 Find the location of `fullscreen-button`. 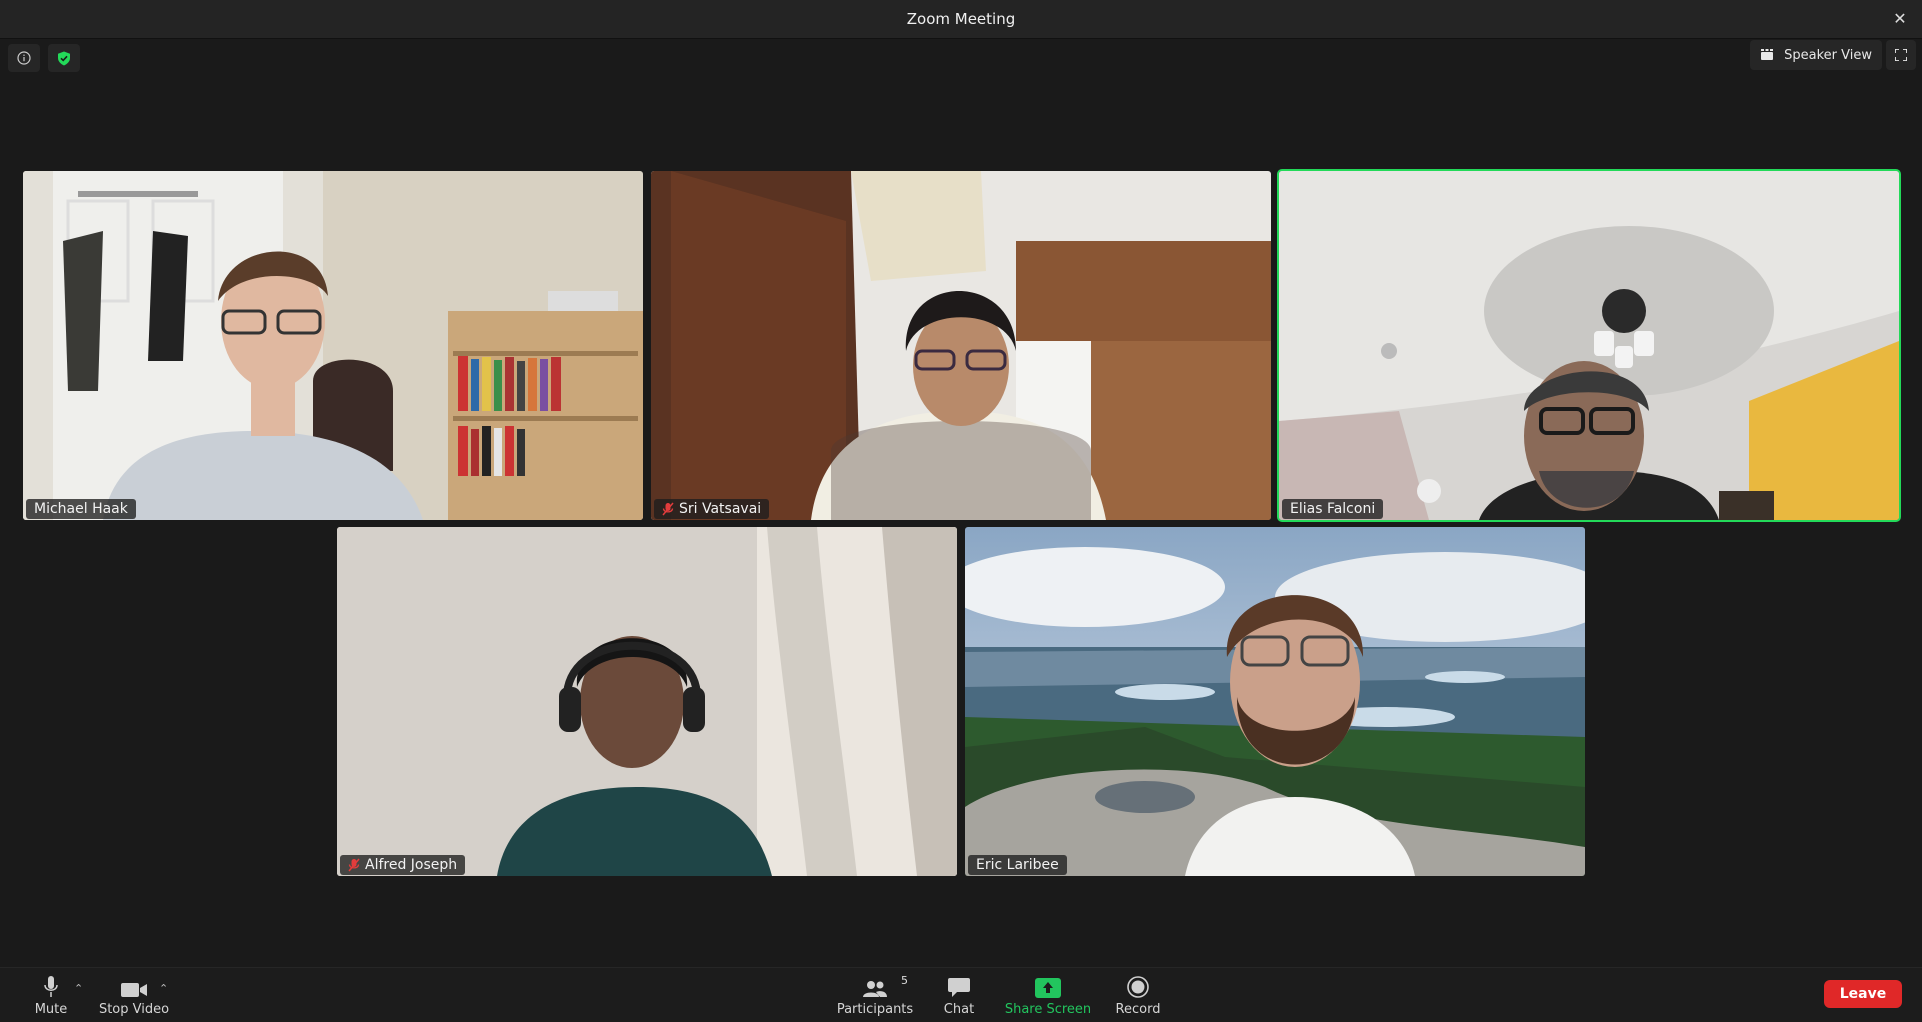

fullscreen-button is located at coordinates (1901, 55).